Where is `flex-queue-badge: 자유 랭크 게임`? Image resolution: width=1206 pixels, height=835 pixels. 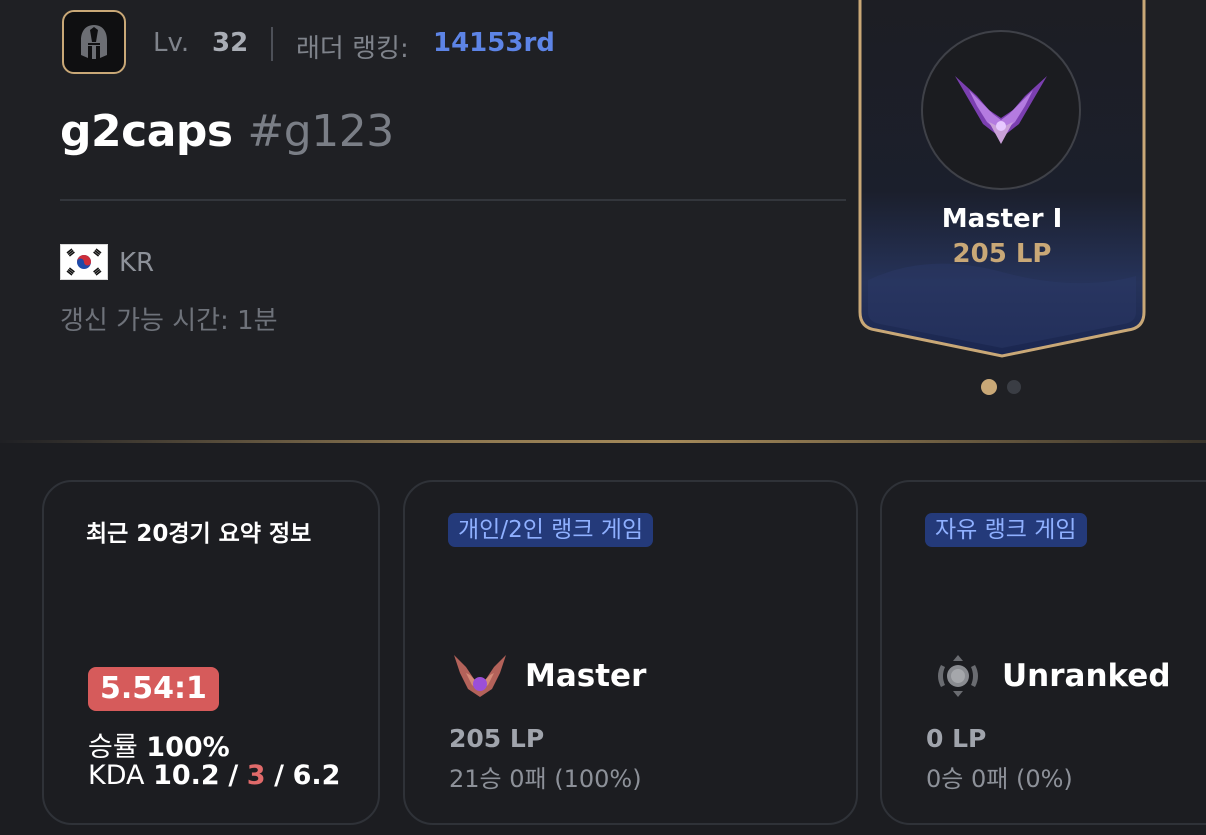
flex-queue-badge: 자유 랭크 게임 is located at coordinates (1006, 530).